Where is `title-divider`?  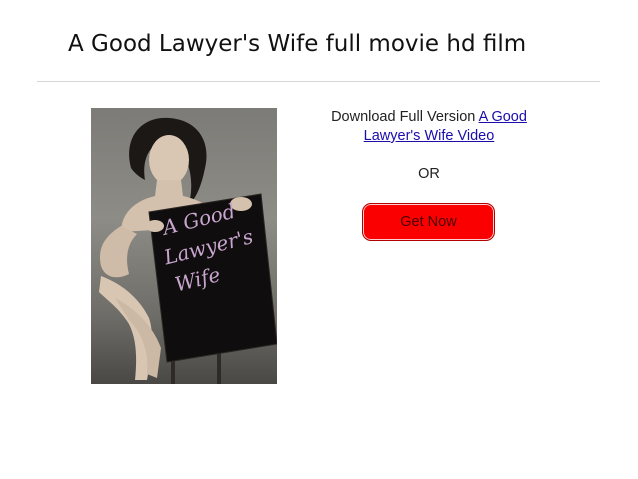 title-divider is located at coordinates (318, 81).